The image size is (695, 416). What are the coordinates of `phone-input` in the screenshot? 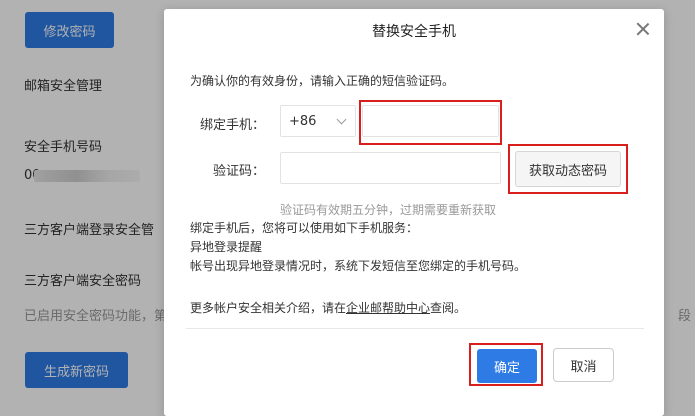 It's located at (430, 121).